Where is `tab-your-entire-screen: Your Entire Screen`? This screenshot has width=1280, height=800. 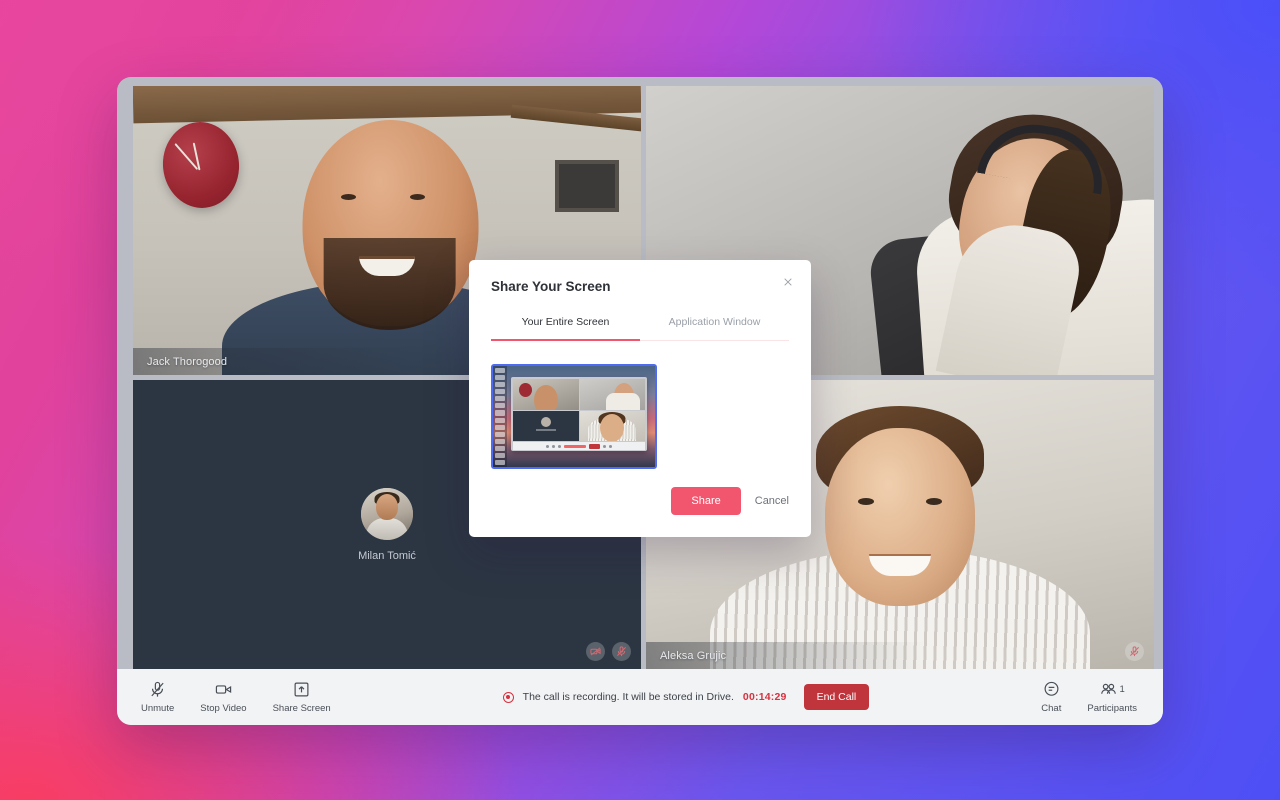 tab-your-entire-screen: Your Entire Screen is located at coordinates (565, 328).